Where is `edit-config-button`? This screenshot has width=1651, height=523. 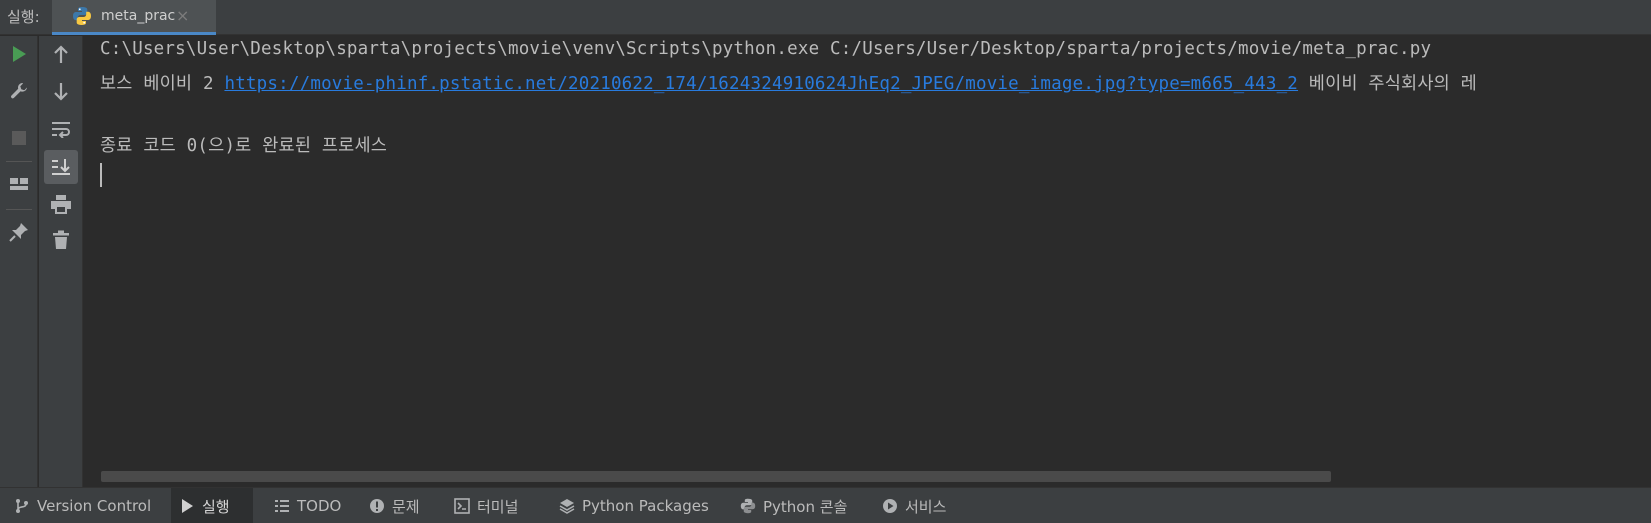 edit-config-button is located at coordinates (19, 91).